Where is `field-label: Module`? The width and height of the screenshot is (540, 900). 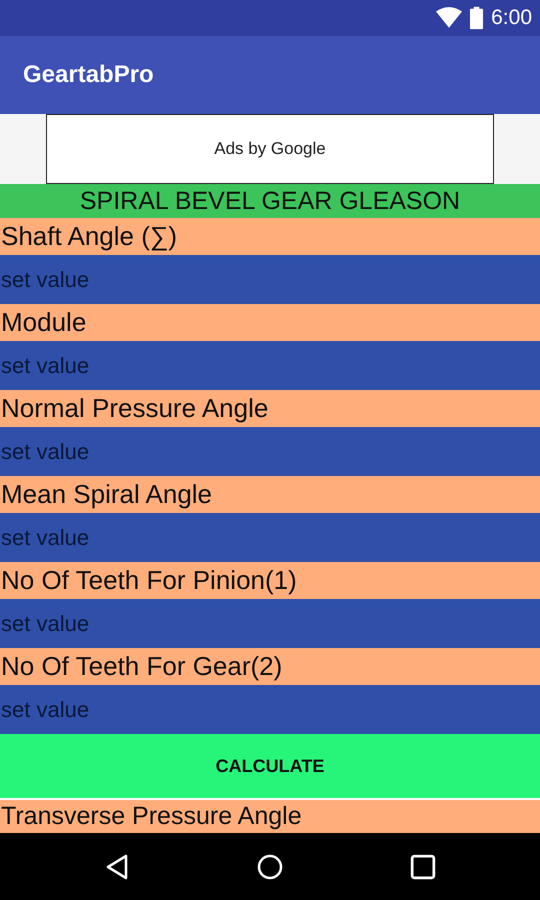 field-label: Module is located at coordinates (270, 322).